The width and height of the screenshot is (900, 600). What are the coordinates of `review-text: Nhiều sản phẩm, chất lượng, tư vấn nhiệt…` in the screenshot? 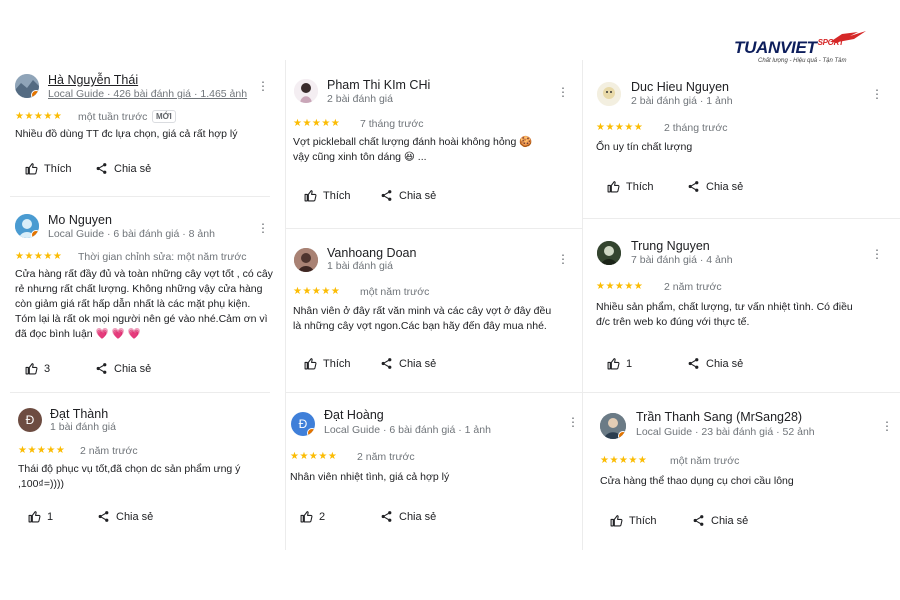 It's located at (724, 314).